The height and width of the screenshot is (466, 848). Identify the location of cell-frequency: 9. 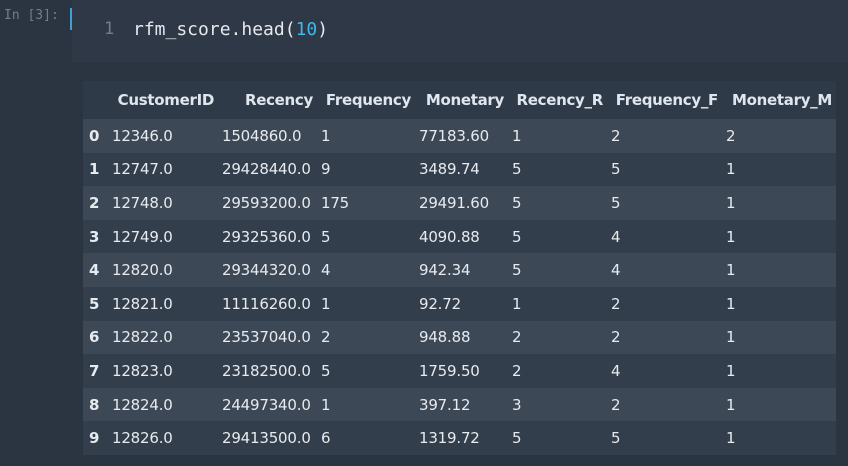
(326, 169).